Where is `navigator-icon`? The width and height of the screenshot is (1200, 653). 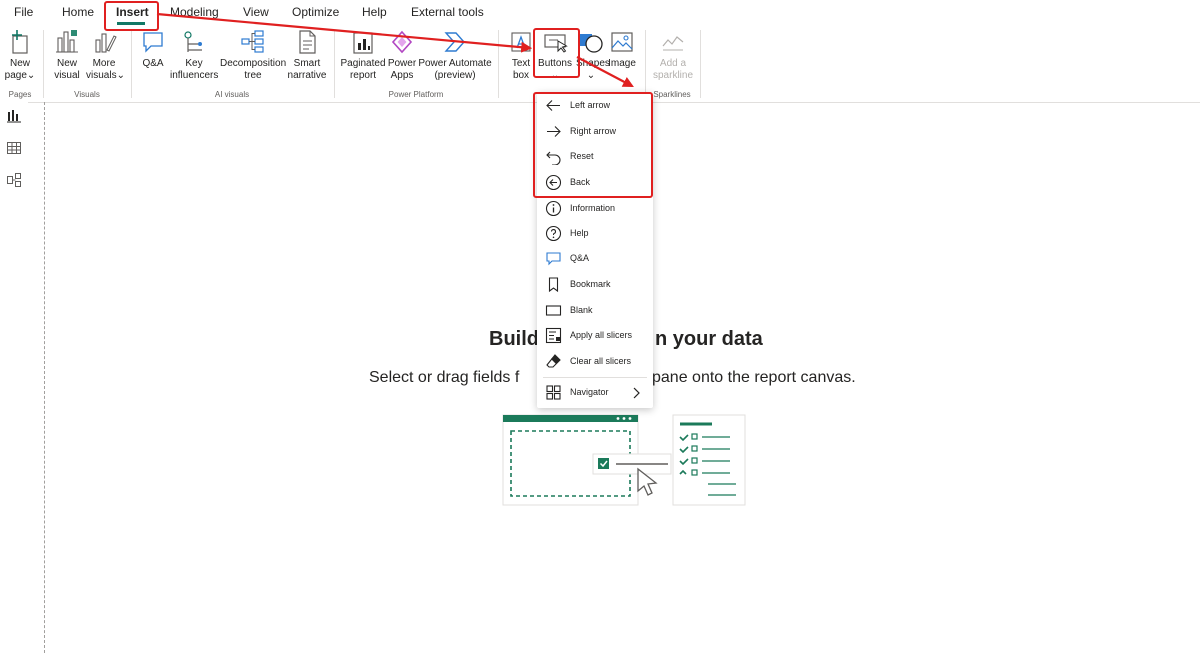 navigator-icon is located at coordinates (553, 392).